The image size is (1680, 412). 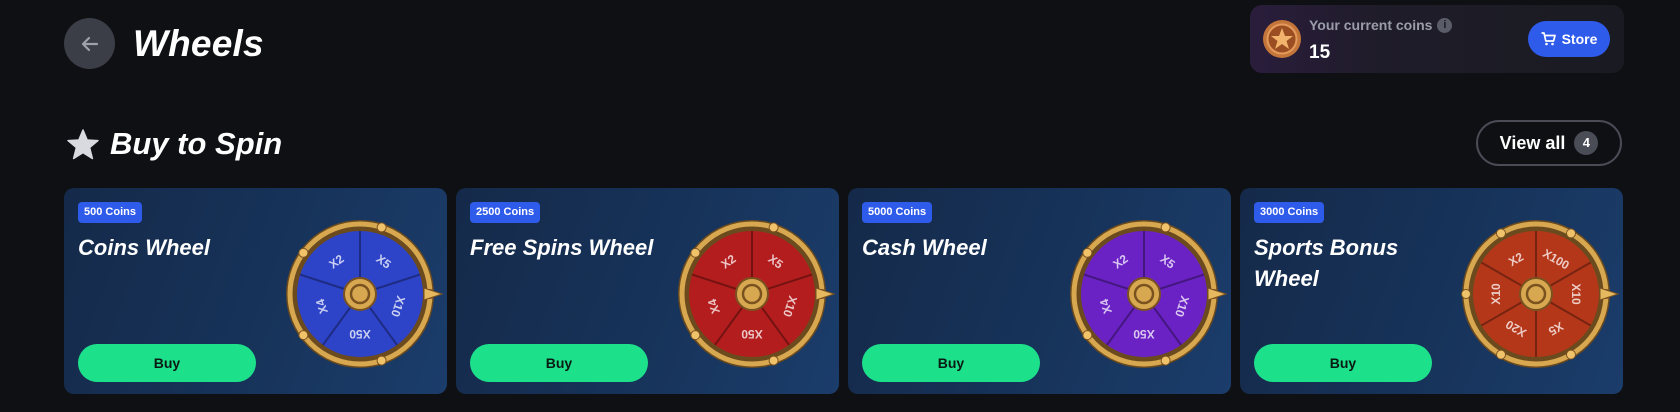 What do you see at coordinates (1445, 25) in the screenshot?
I see `info-icon: i` at bounding box center [1445, 25].